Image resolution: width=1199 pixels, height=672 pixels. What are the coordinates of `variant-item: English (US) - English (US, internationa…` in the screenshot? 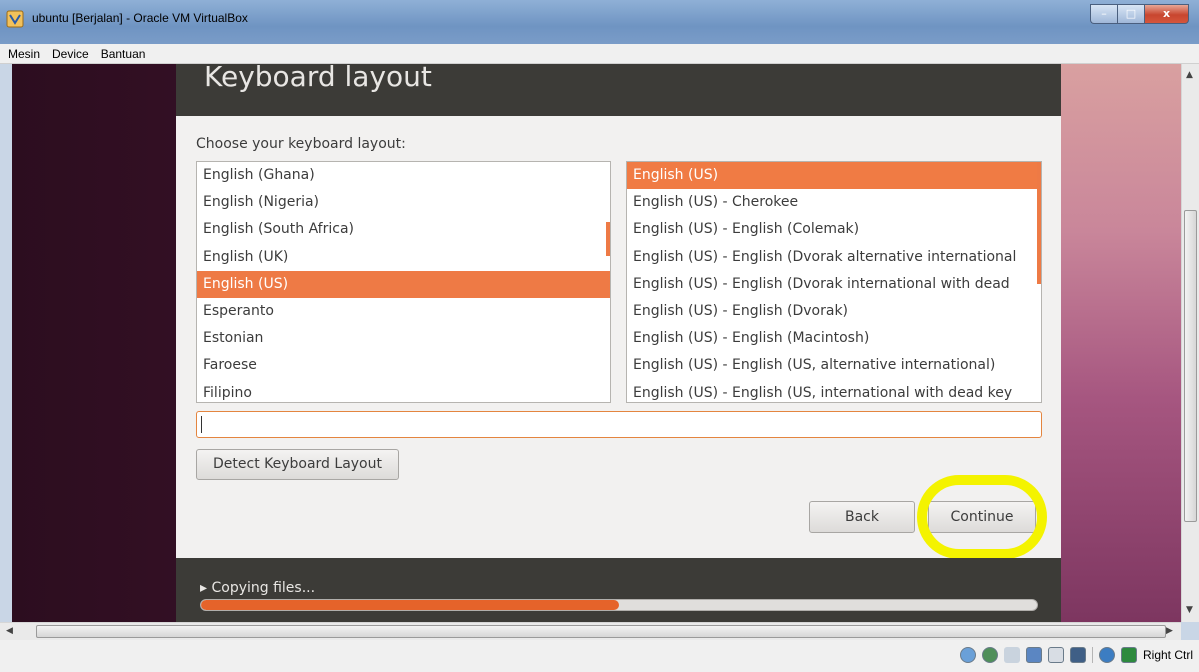 It's located at (834, 391).